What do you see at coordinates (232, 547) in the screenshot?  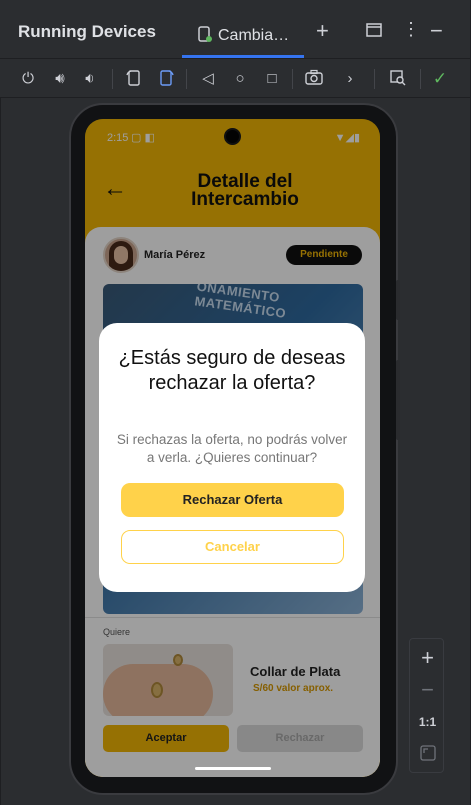 I see `cancel-button: Cancelar` at bounding box center [232, 547].